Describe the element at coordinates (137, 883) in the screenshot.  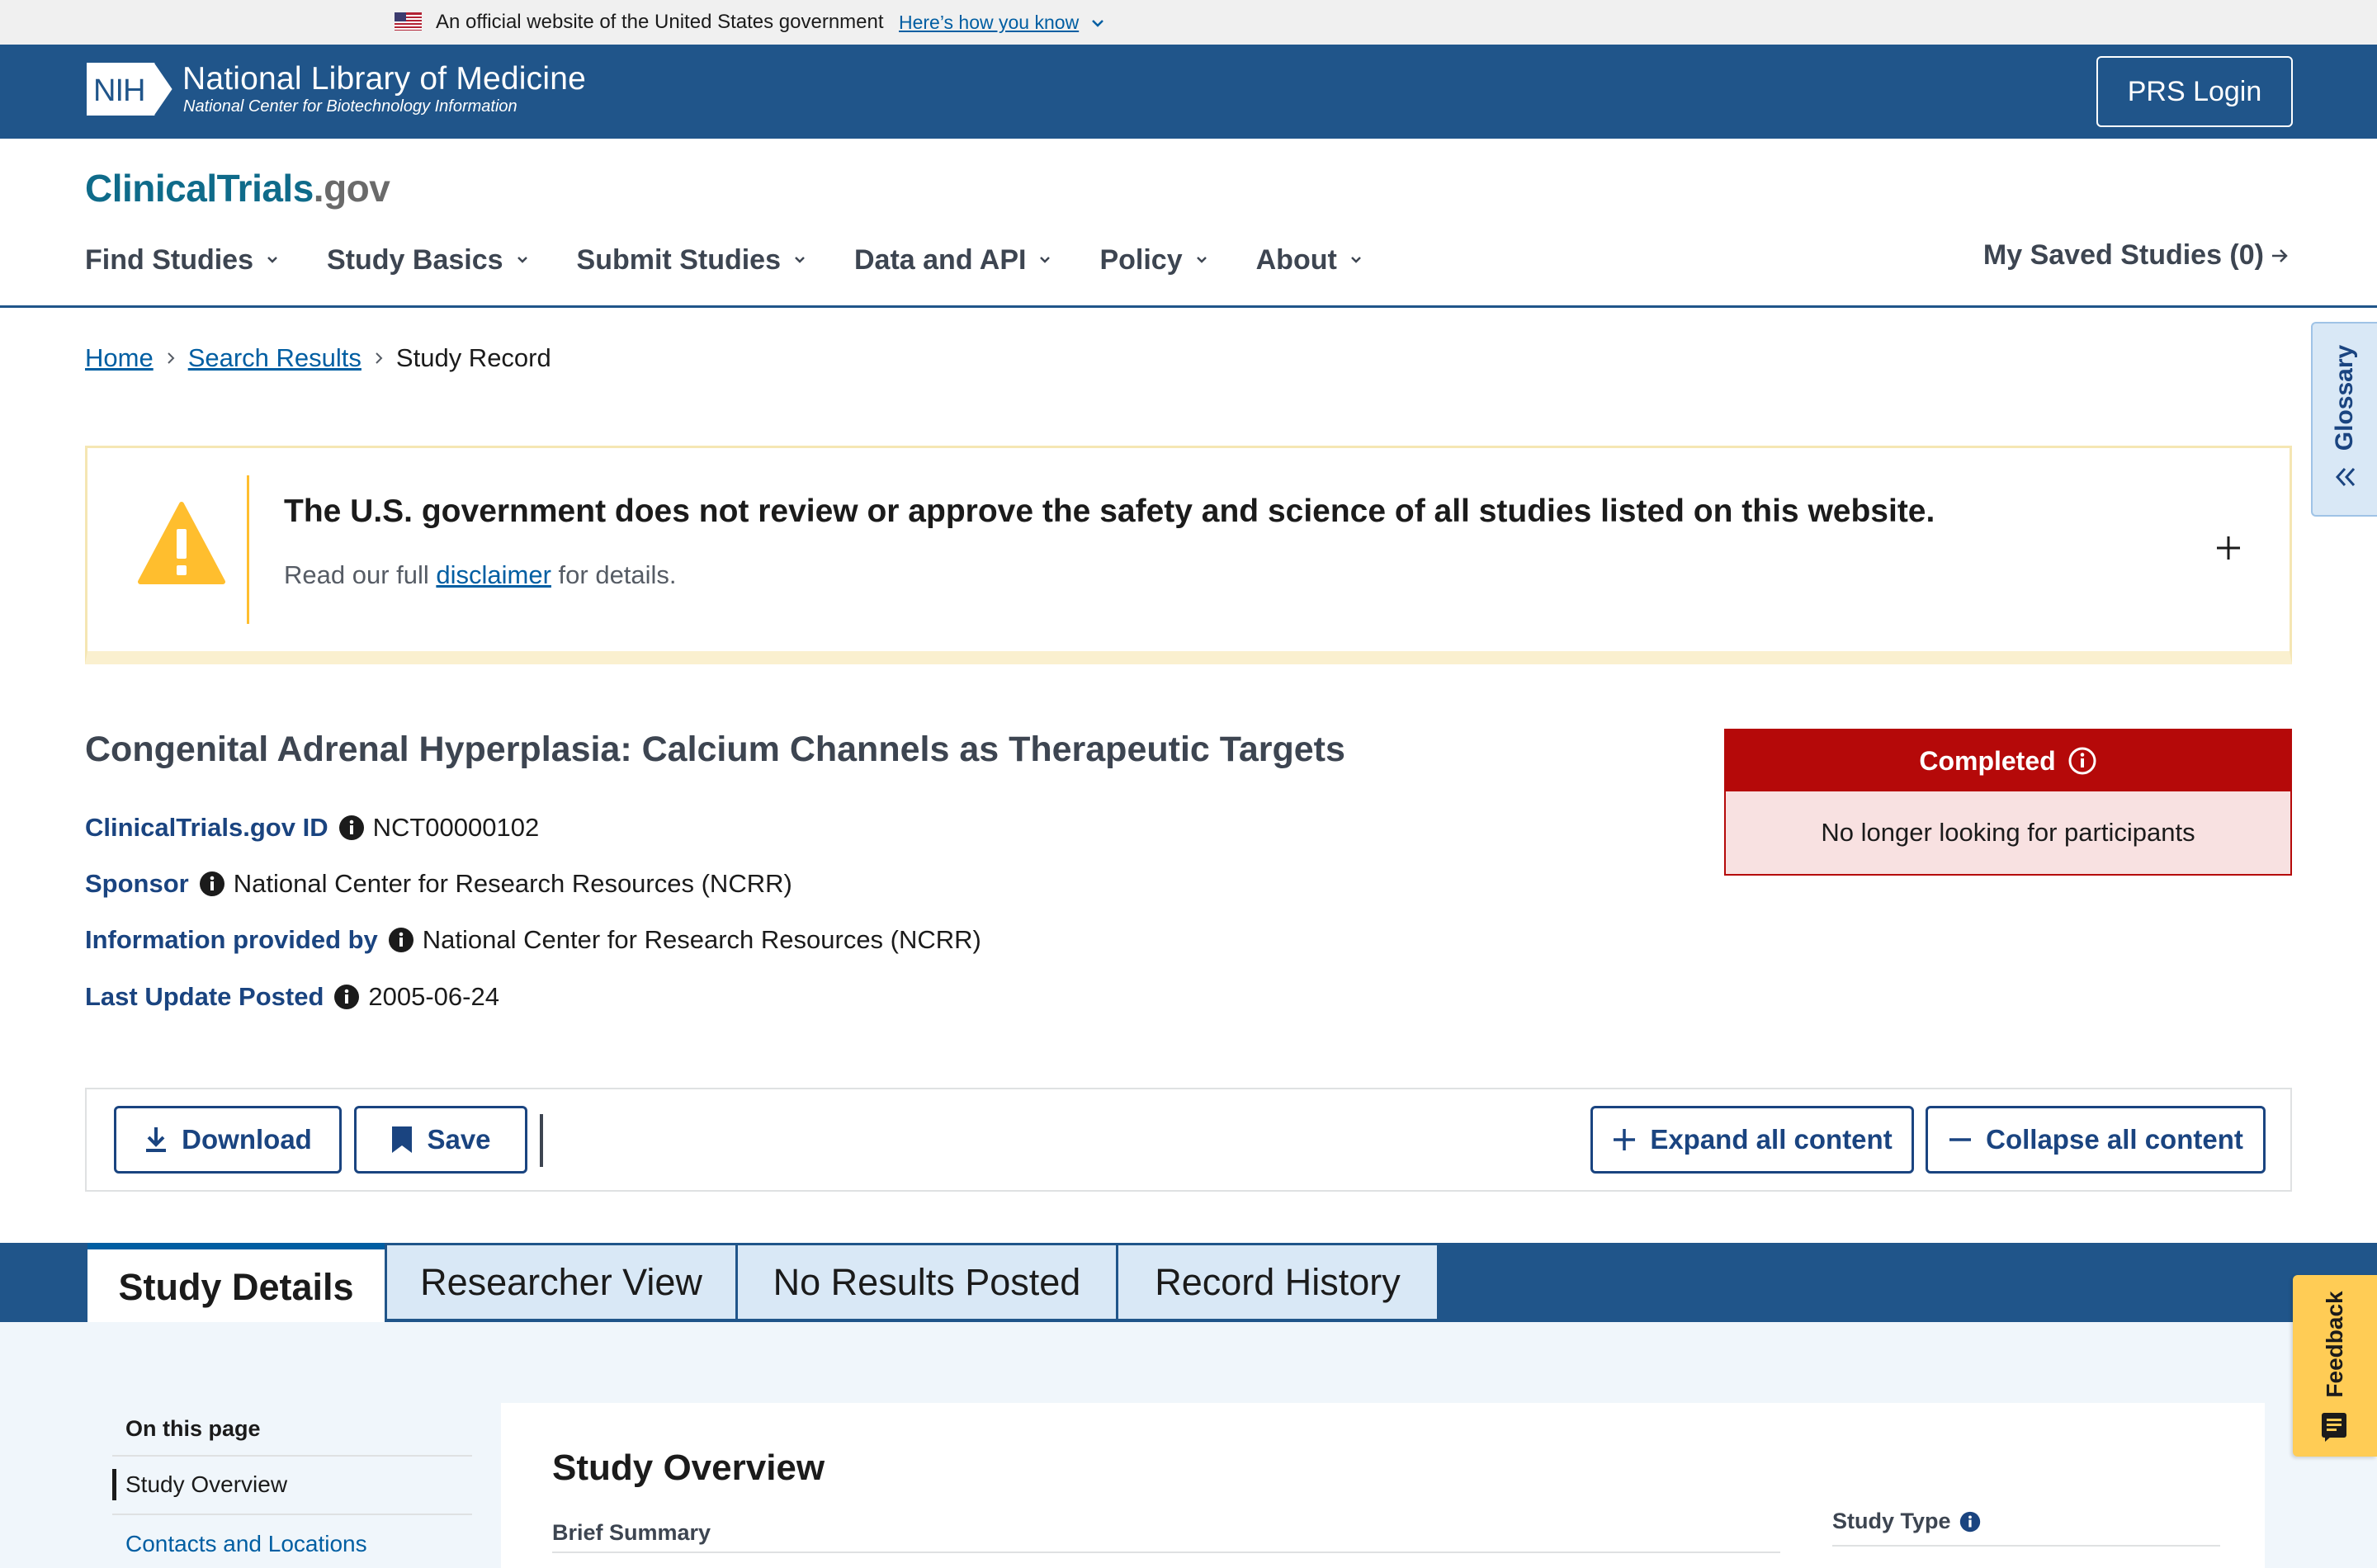
I see `meta-label: Sponsor` at that location.